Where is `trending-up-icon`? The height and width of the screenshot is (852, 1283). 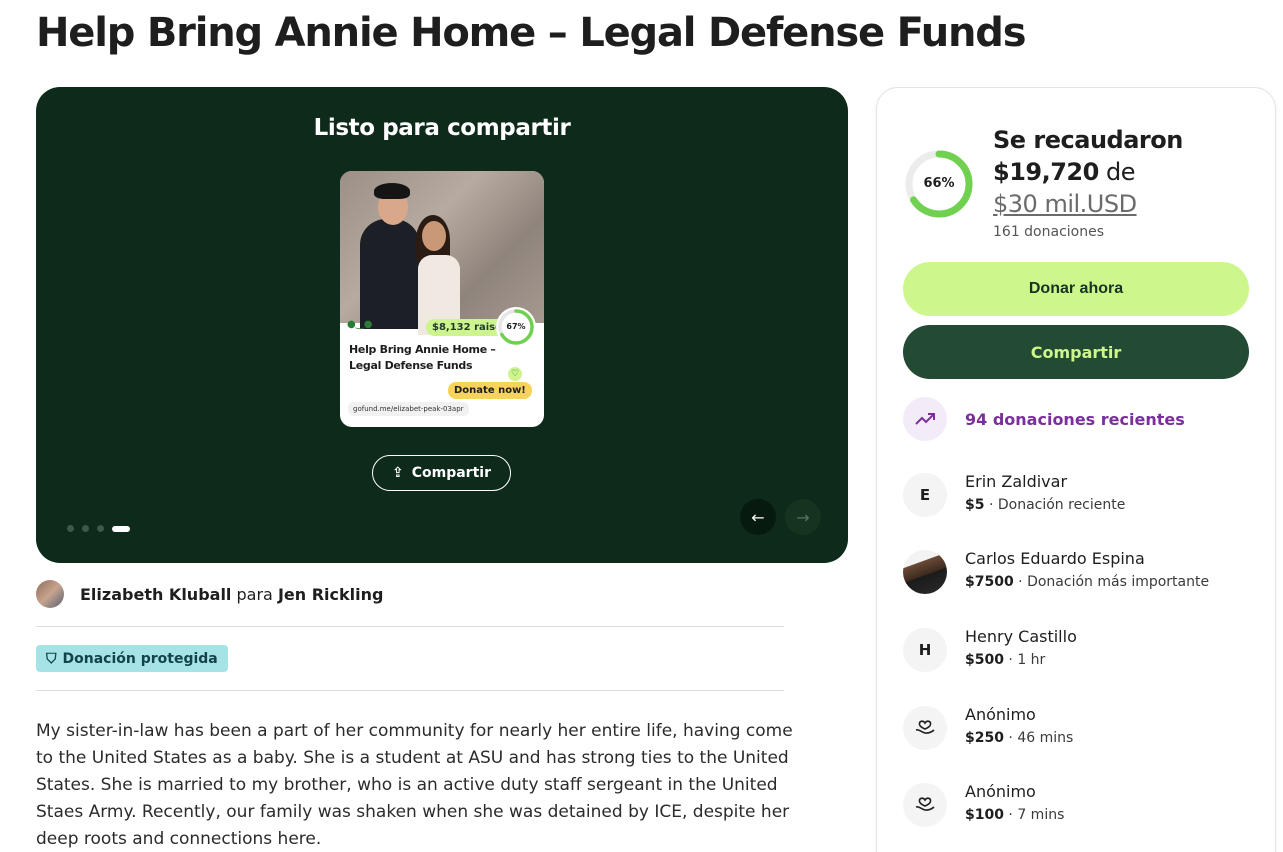
trending-up-icon is located at coordinates (925, 419).